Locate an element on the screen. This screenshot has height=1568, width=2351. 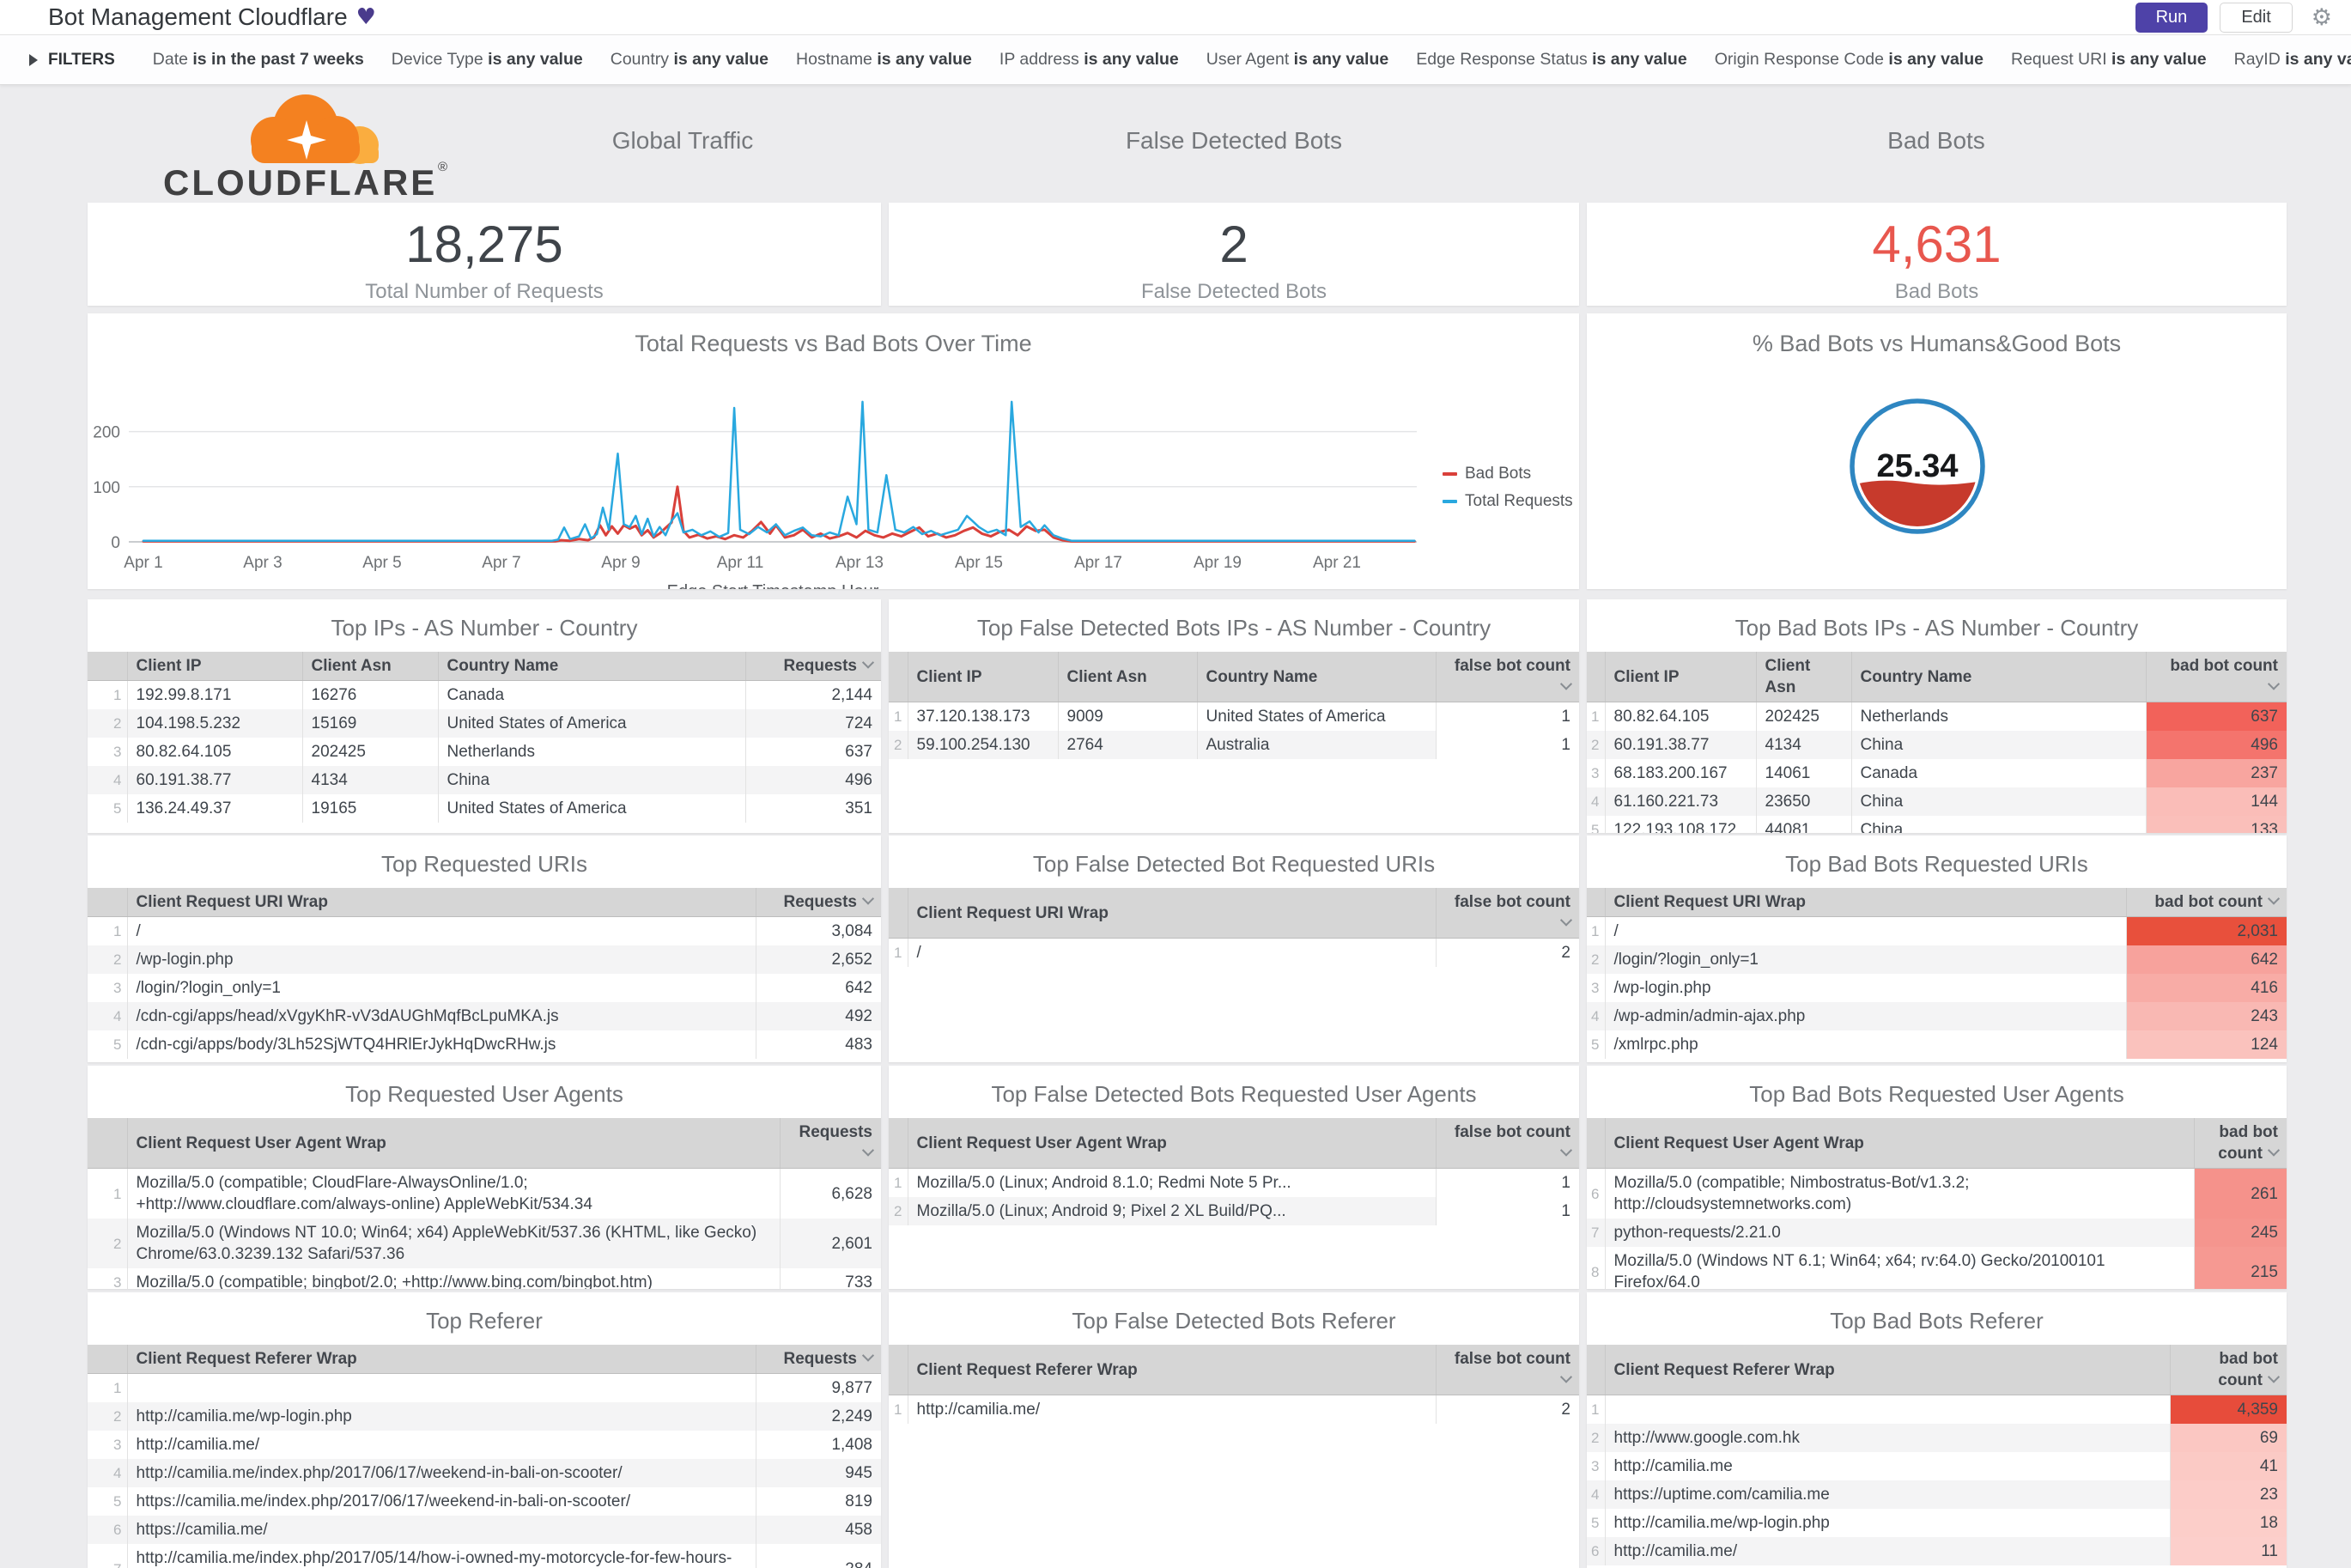
gear-icon: ⚙ is located at coordinates (2322, 17).